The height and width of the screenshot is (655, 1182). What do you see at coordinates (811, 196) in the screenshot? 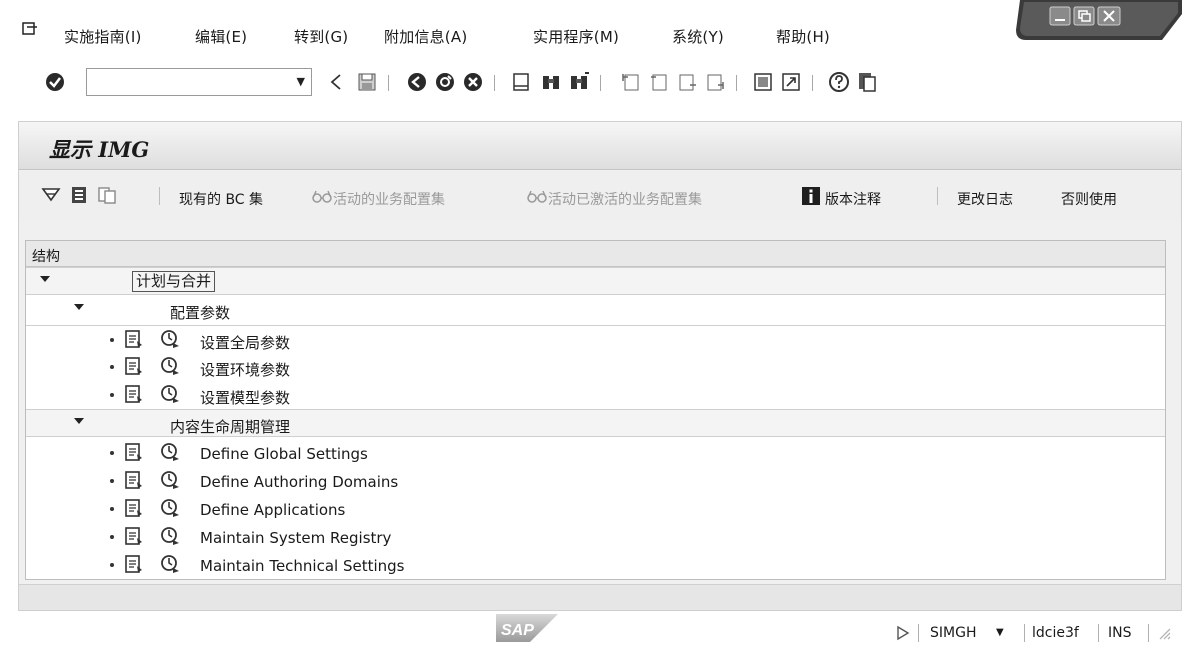
I see `info-icon` at bounding box center [811, 196].